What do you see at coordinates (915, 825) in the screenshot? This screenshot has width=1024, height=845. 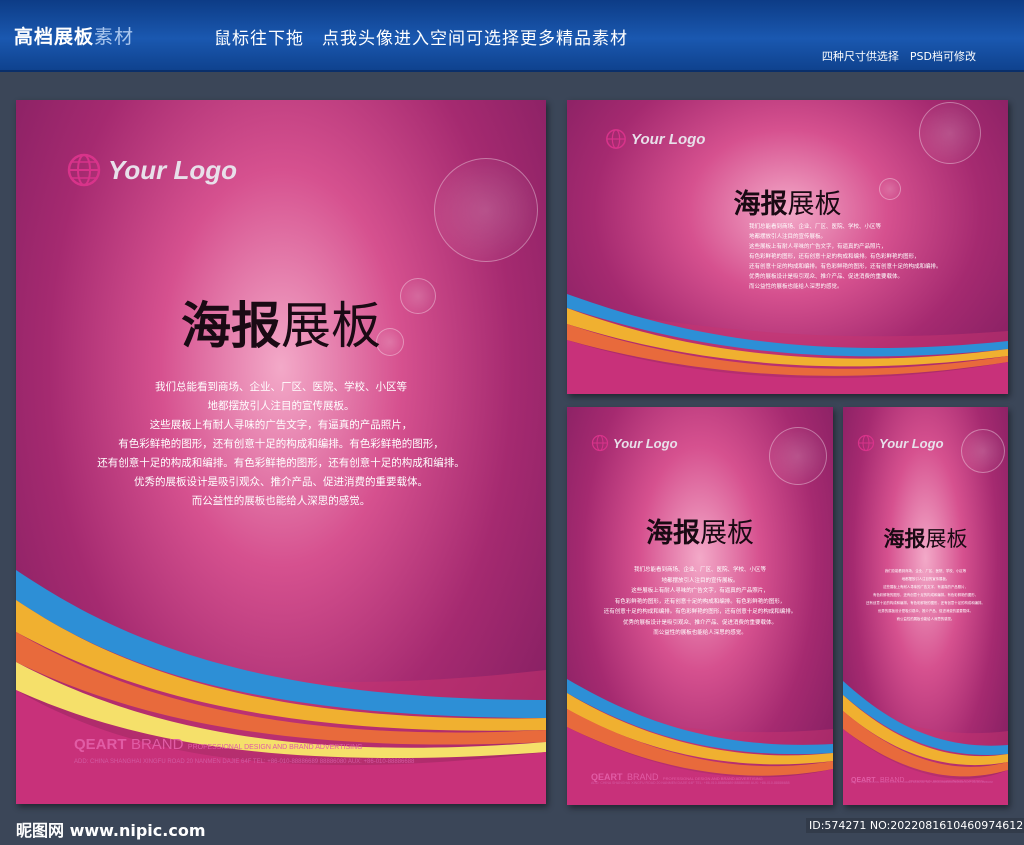 I see `image-id-text: ID:574271 NO:20220816104609746125` at bounding box center [915, 825].